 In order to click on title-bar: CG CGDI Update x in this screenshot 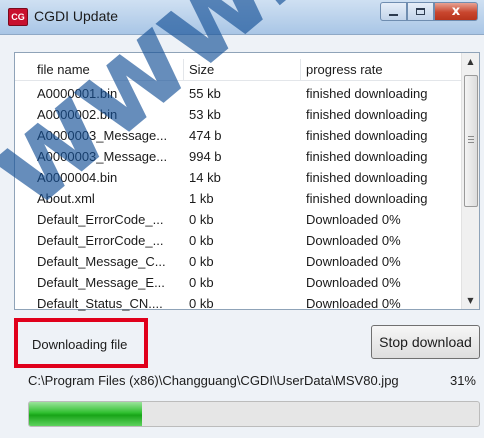, I will do `click(242, 17)`.